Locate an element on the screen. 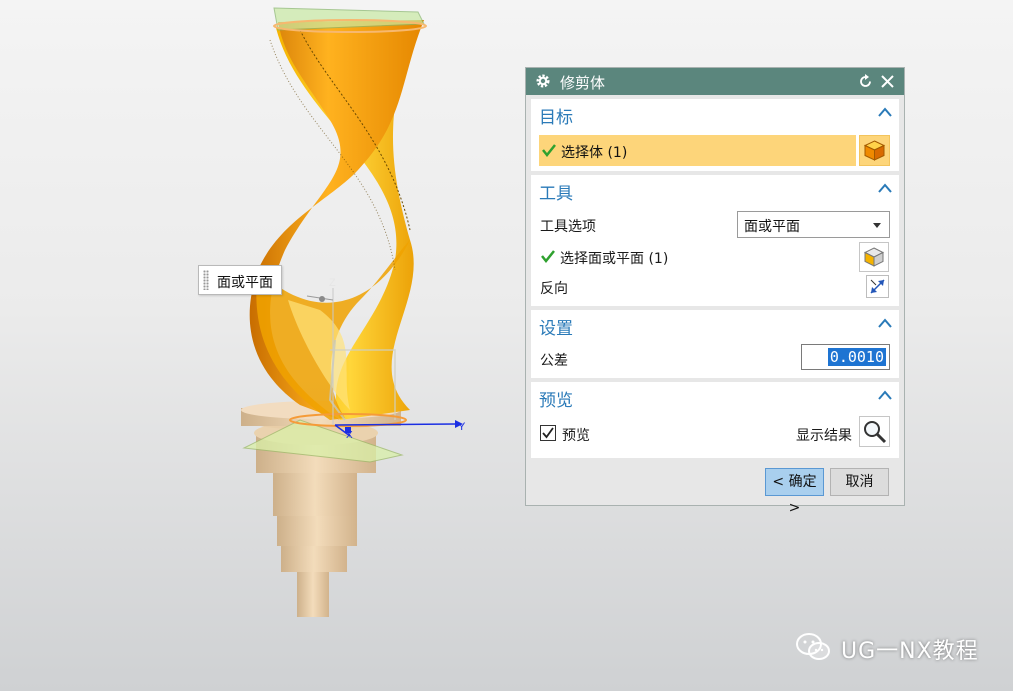 The image size is (1013, 691). show-result-button is located at coordinates (874, 431).